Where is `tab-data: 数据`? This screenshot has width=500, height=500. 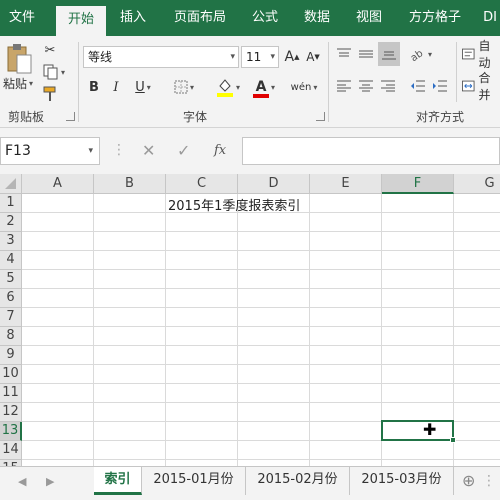
tab-data: 数据 is located at coordinates (317, 18).